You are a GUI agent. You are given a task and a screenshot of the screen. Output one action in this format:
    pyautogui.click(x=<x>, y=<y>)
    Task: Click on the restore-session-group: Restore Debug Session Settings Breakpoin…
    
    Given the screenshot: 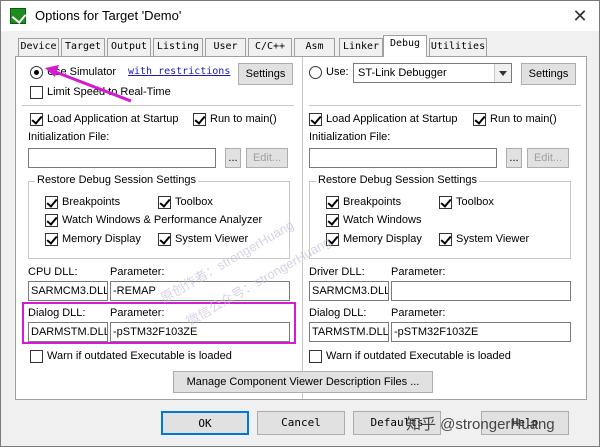 What is the action you would take?
    pyautogui.click(x=440, y=216)
    